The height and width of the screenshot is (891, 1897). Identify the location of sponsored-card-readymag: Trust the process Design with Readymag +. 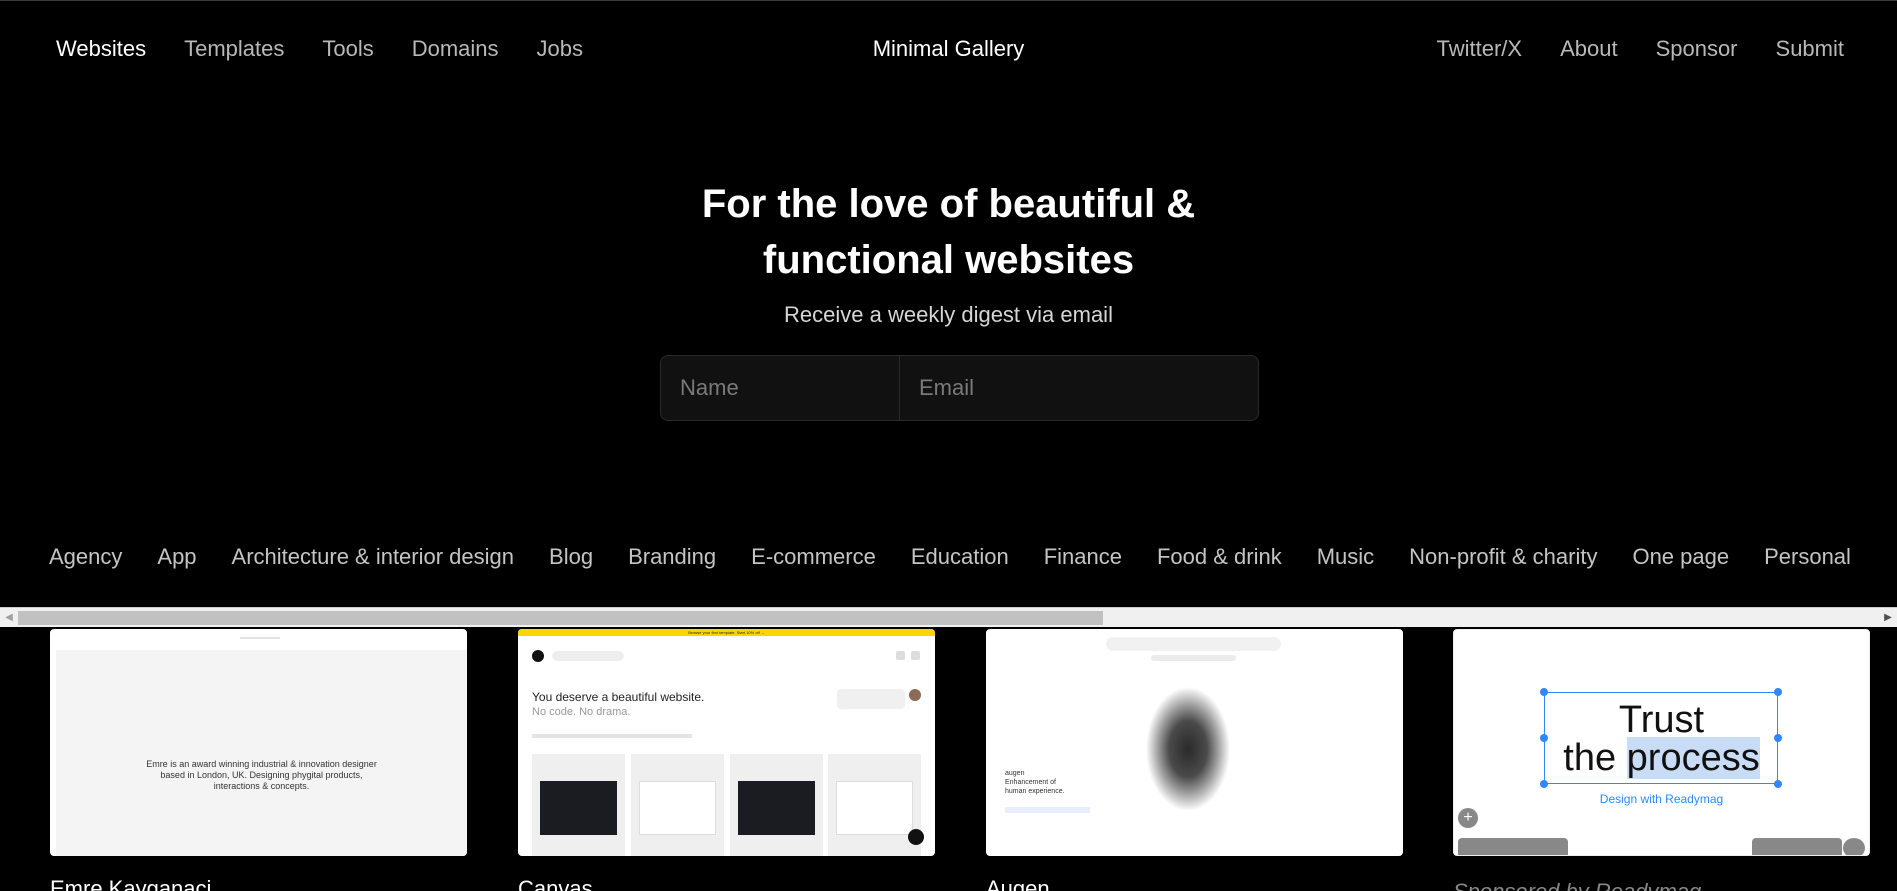
(1661, 742).